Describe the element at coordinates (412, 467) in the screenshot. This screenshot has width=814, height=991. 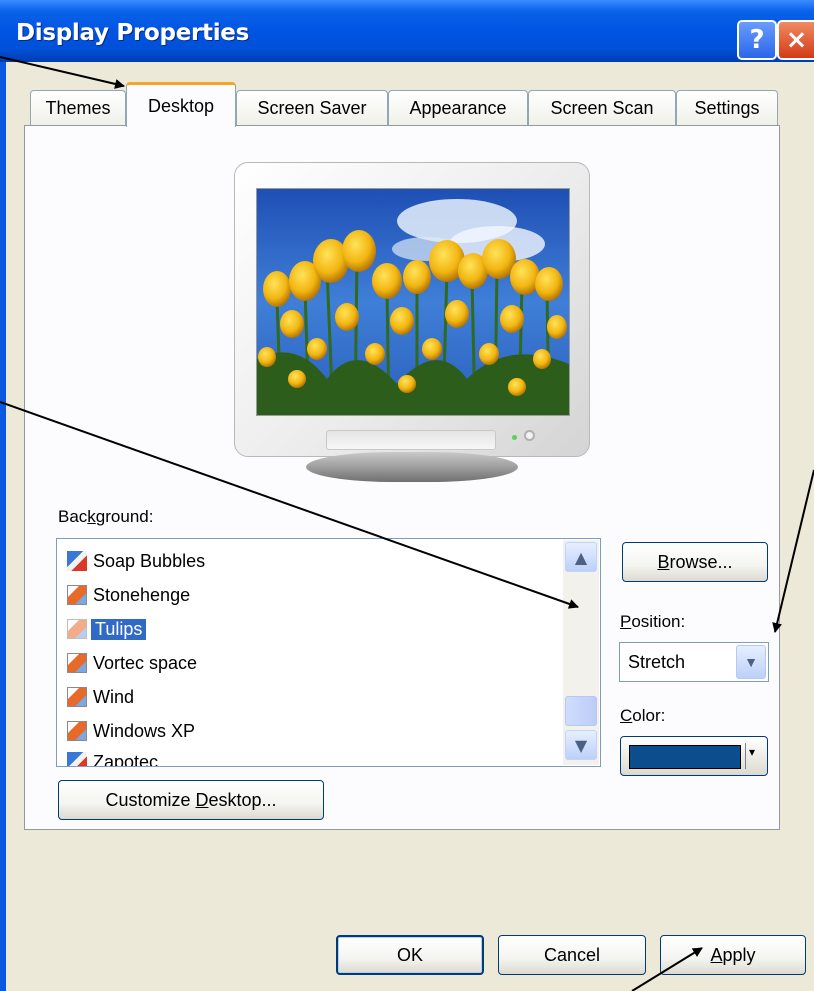
I see `monitor-stand` at that location.